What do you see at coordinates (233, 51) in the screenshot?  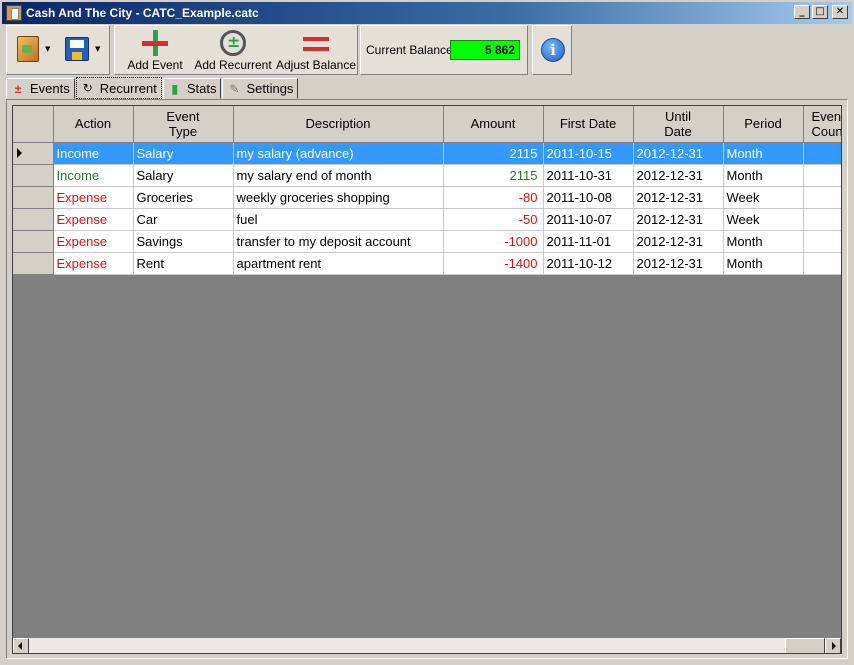 I see `add-recurrent-button: Add Recurrent` at bounding box center [233, 51].